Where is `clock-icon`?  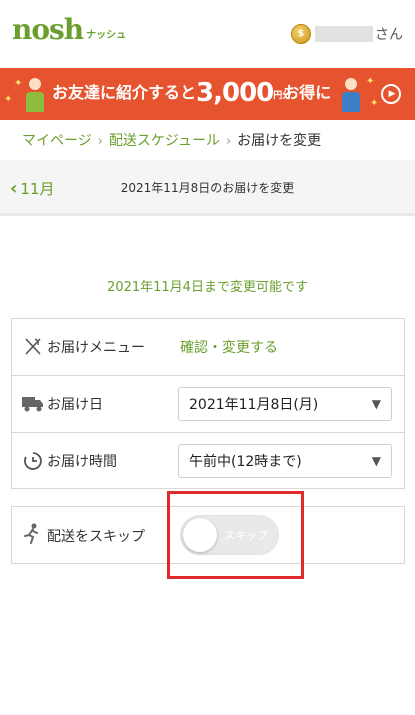
clock-icon is located at coordinates (33, 461).